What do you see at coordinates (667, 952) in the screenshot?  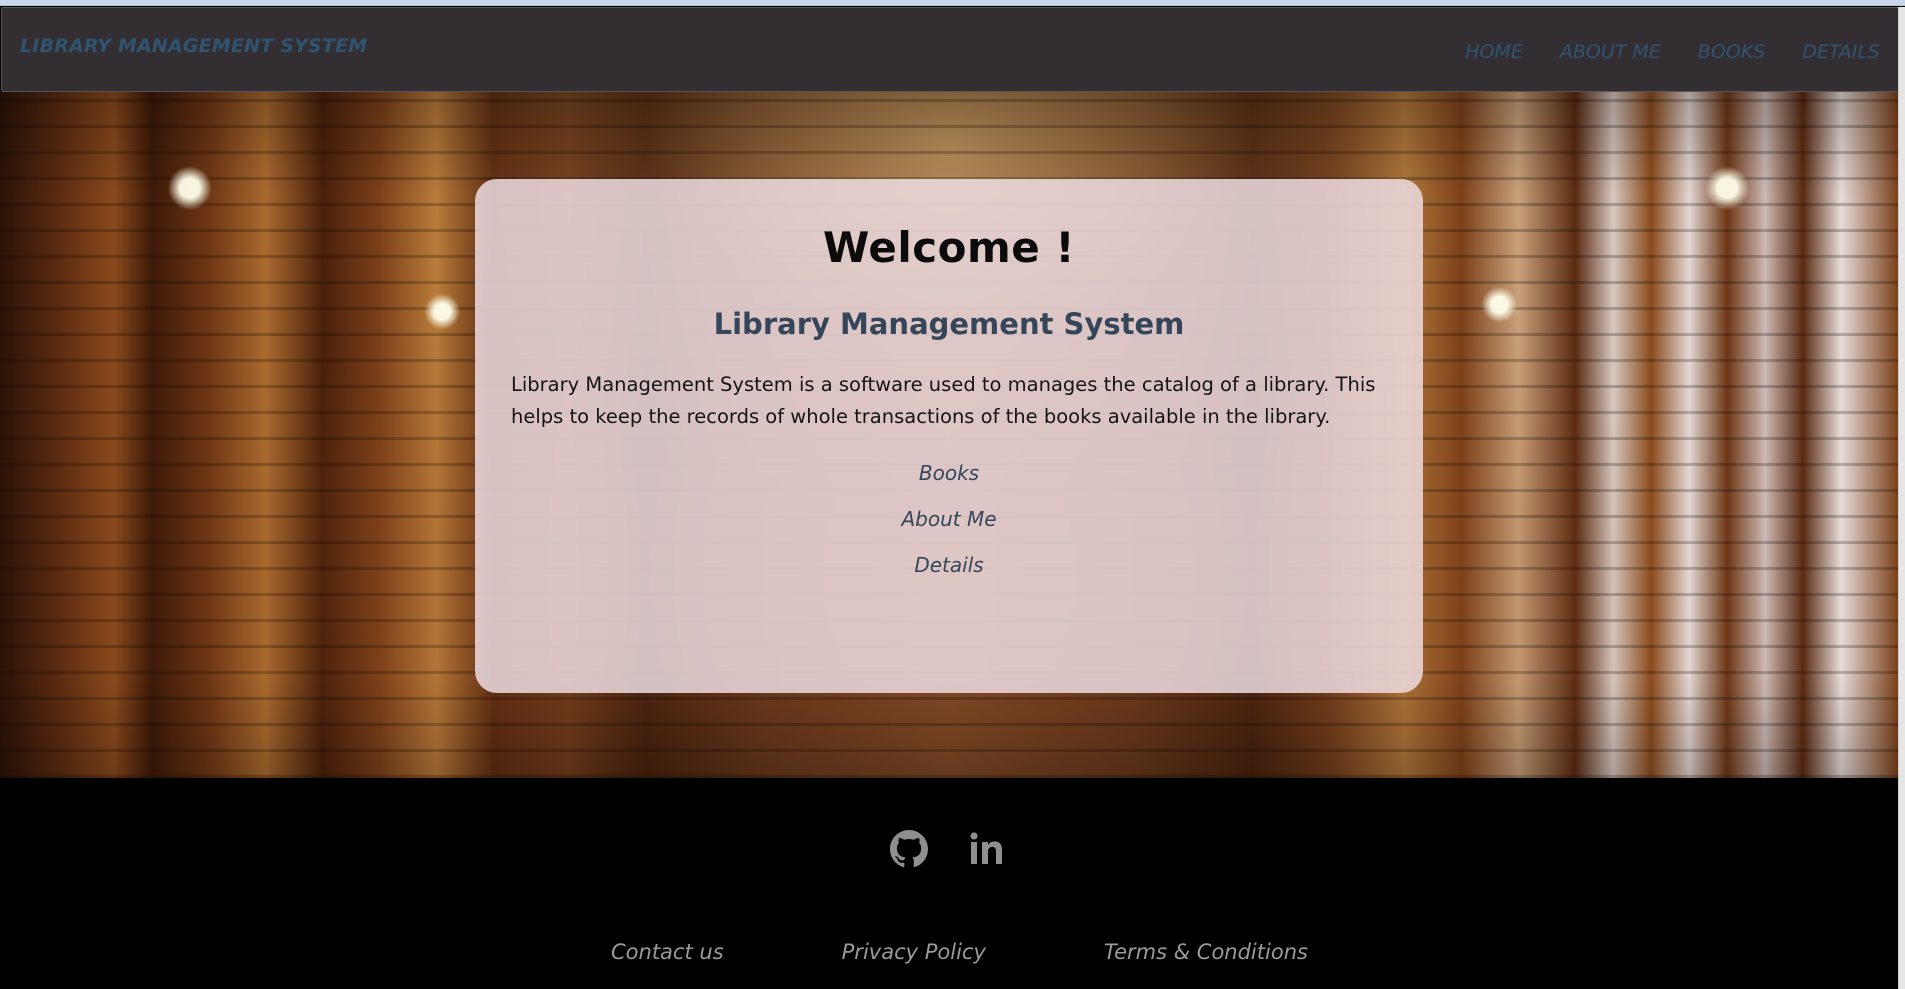 I see `footer-link-contact-us: Contact us` at bounding box center [667, 952].